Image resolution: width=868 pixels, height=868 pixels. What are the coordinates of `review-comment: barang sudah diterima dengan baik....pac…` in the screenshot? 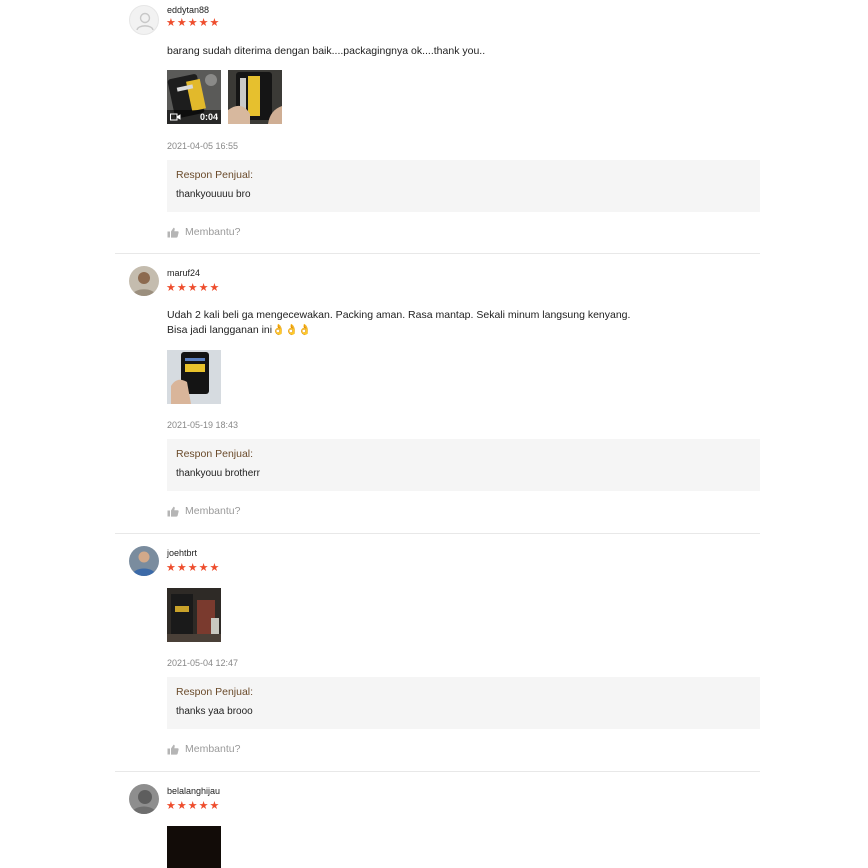 It's located at (447, 51).